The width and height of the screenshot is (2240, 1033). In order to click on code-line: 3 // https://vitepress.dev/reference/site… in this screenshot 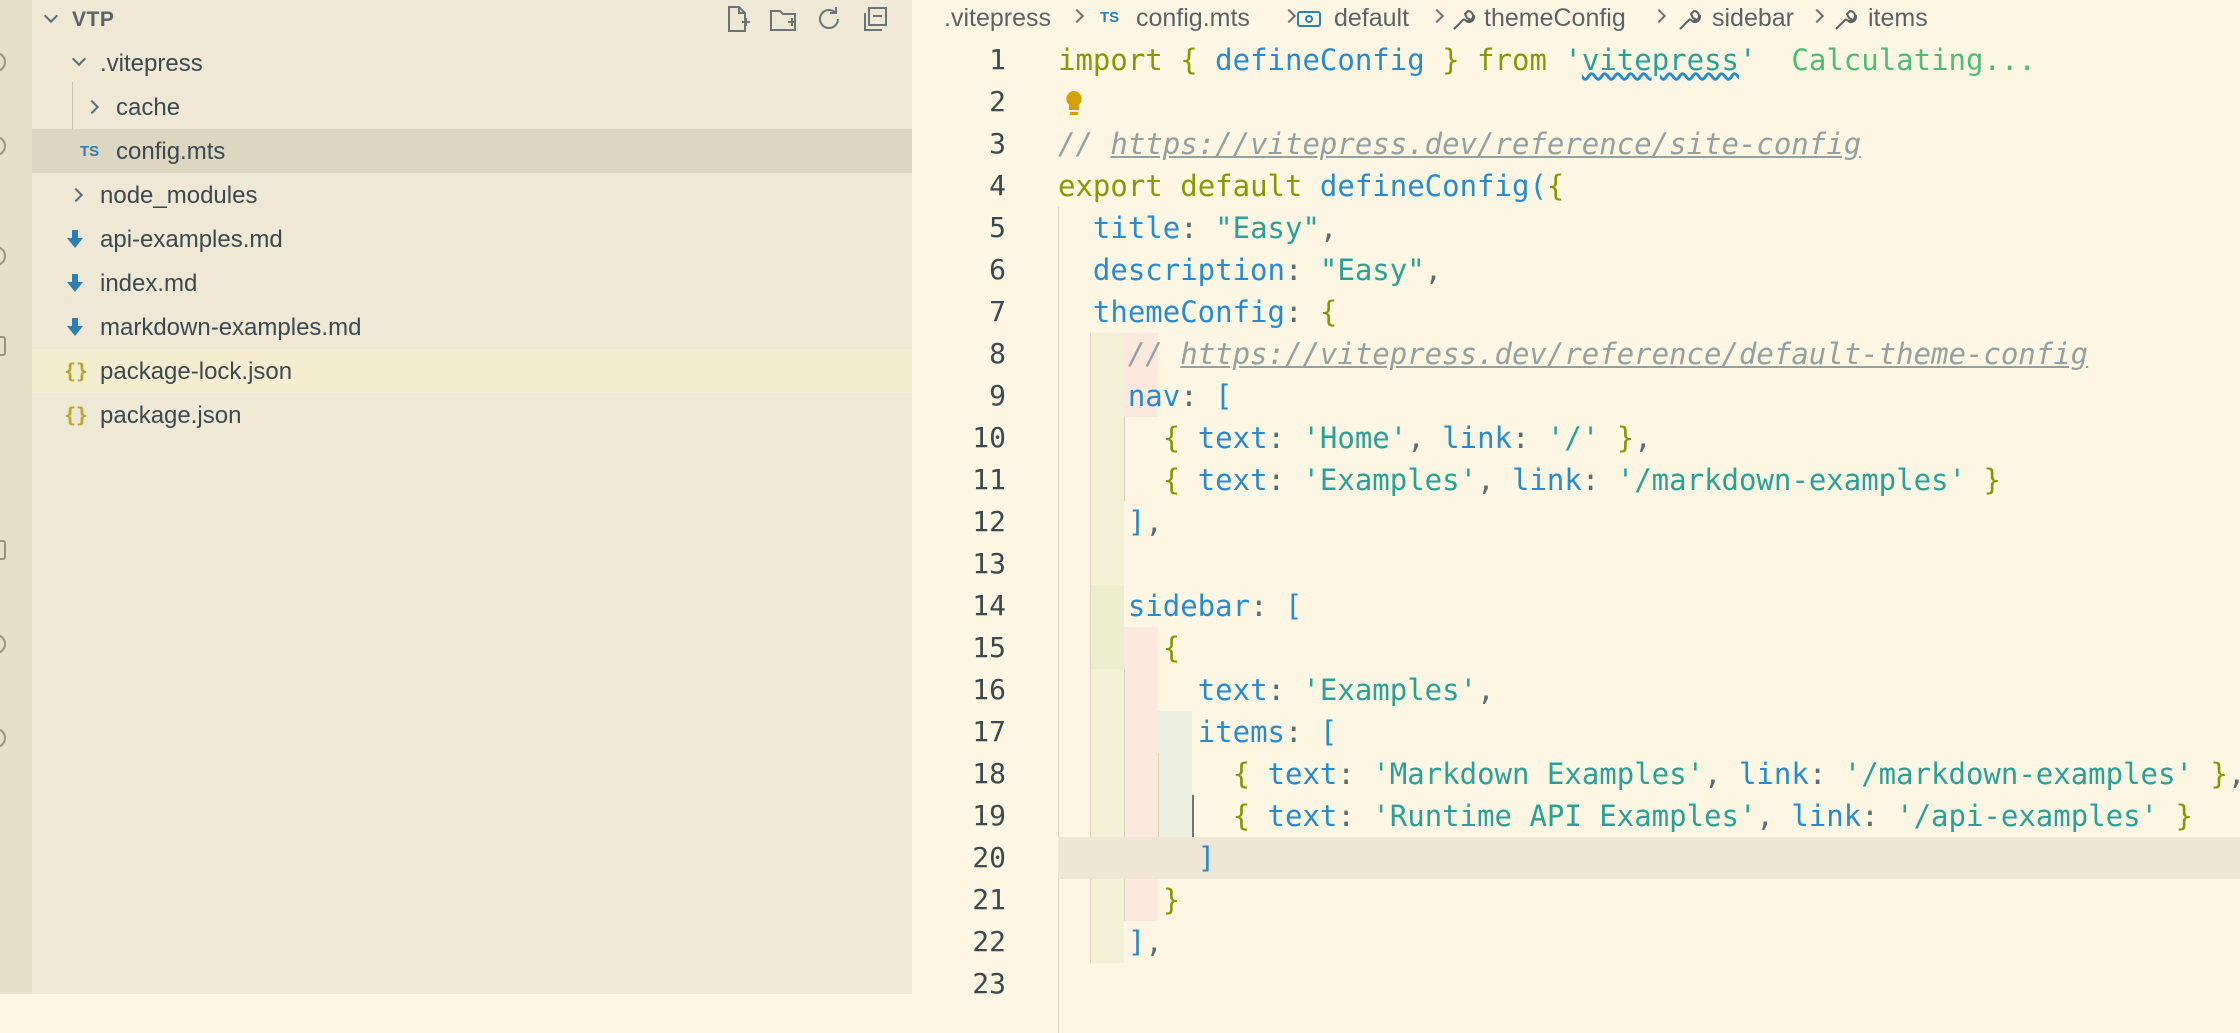, I will do `click(1576, 144)`.